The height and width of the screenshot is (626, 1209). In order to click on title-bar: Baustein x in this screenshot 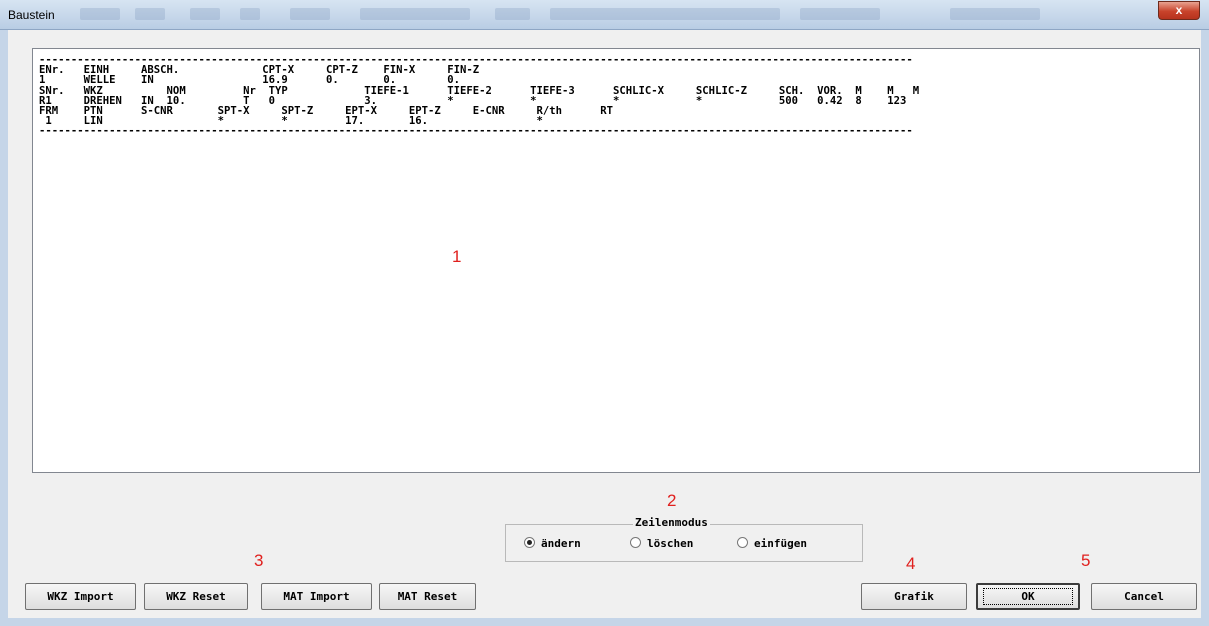, I will do `click(604, 15)`.